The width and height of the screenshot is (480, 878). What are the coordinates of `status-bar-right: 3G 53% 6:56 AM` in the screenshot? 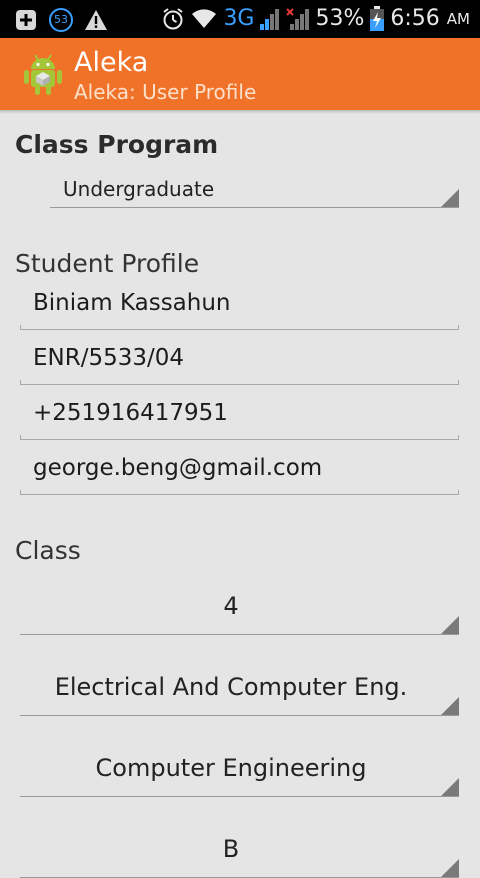 It's located at (315, 19).